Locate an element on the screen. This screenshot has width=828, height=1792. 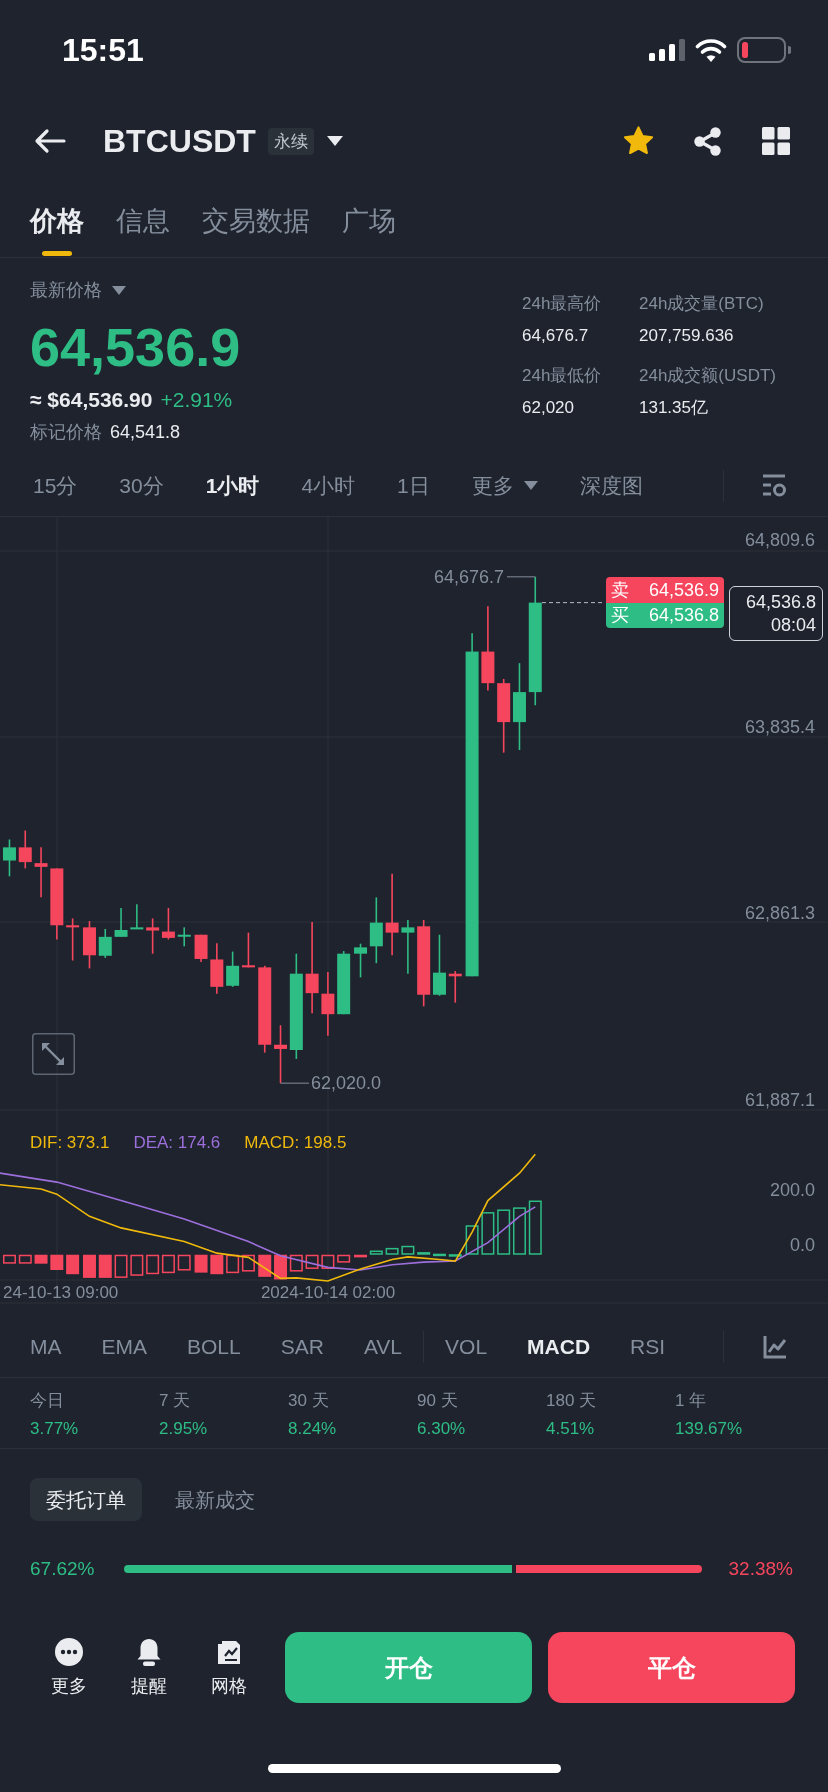
indicator-tab: MA is located at coordinates (46, 1347).